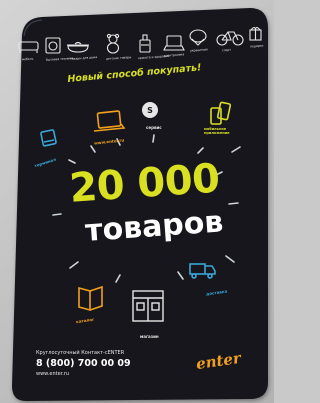 Image resolution: width=320 pixels, height=403 pixels. Describe the element at coordinates (149, 336) in the screenshot. I see `ring-label-store: магазин` at that location.